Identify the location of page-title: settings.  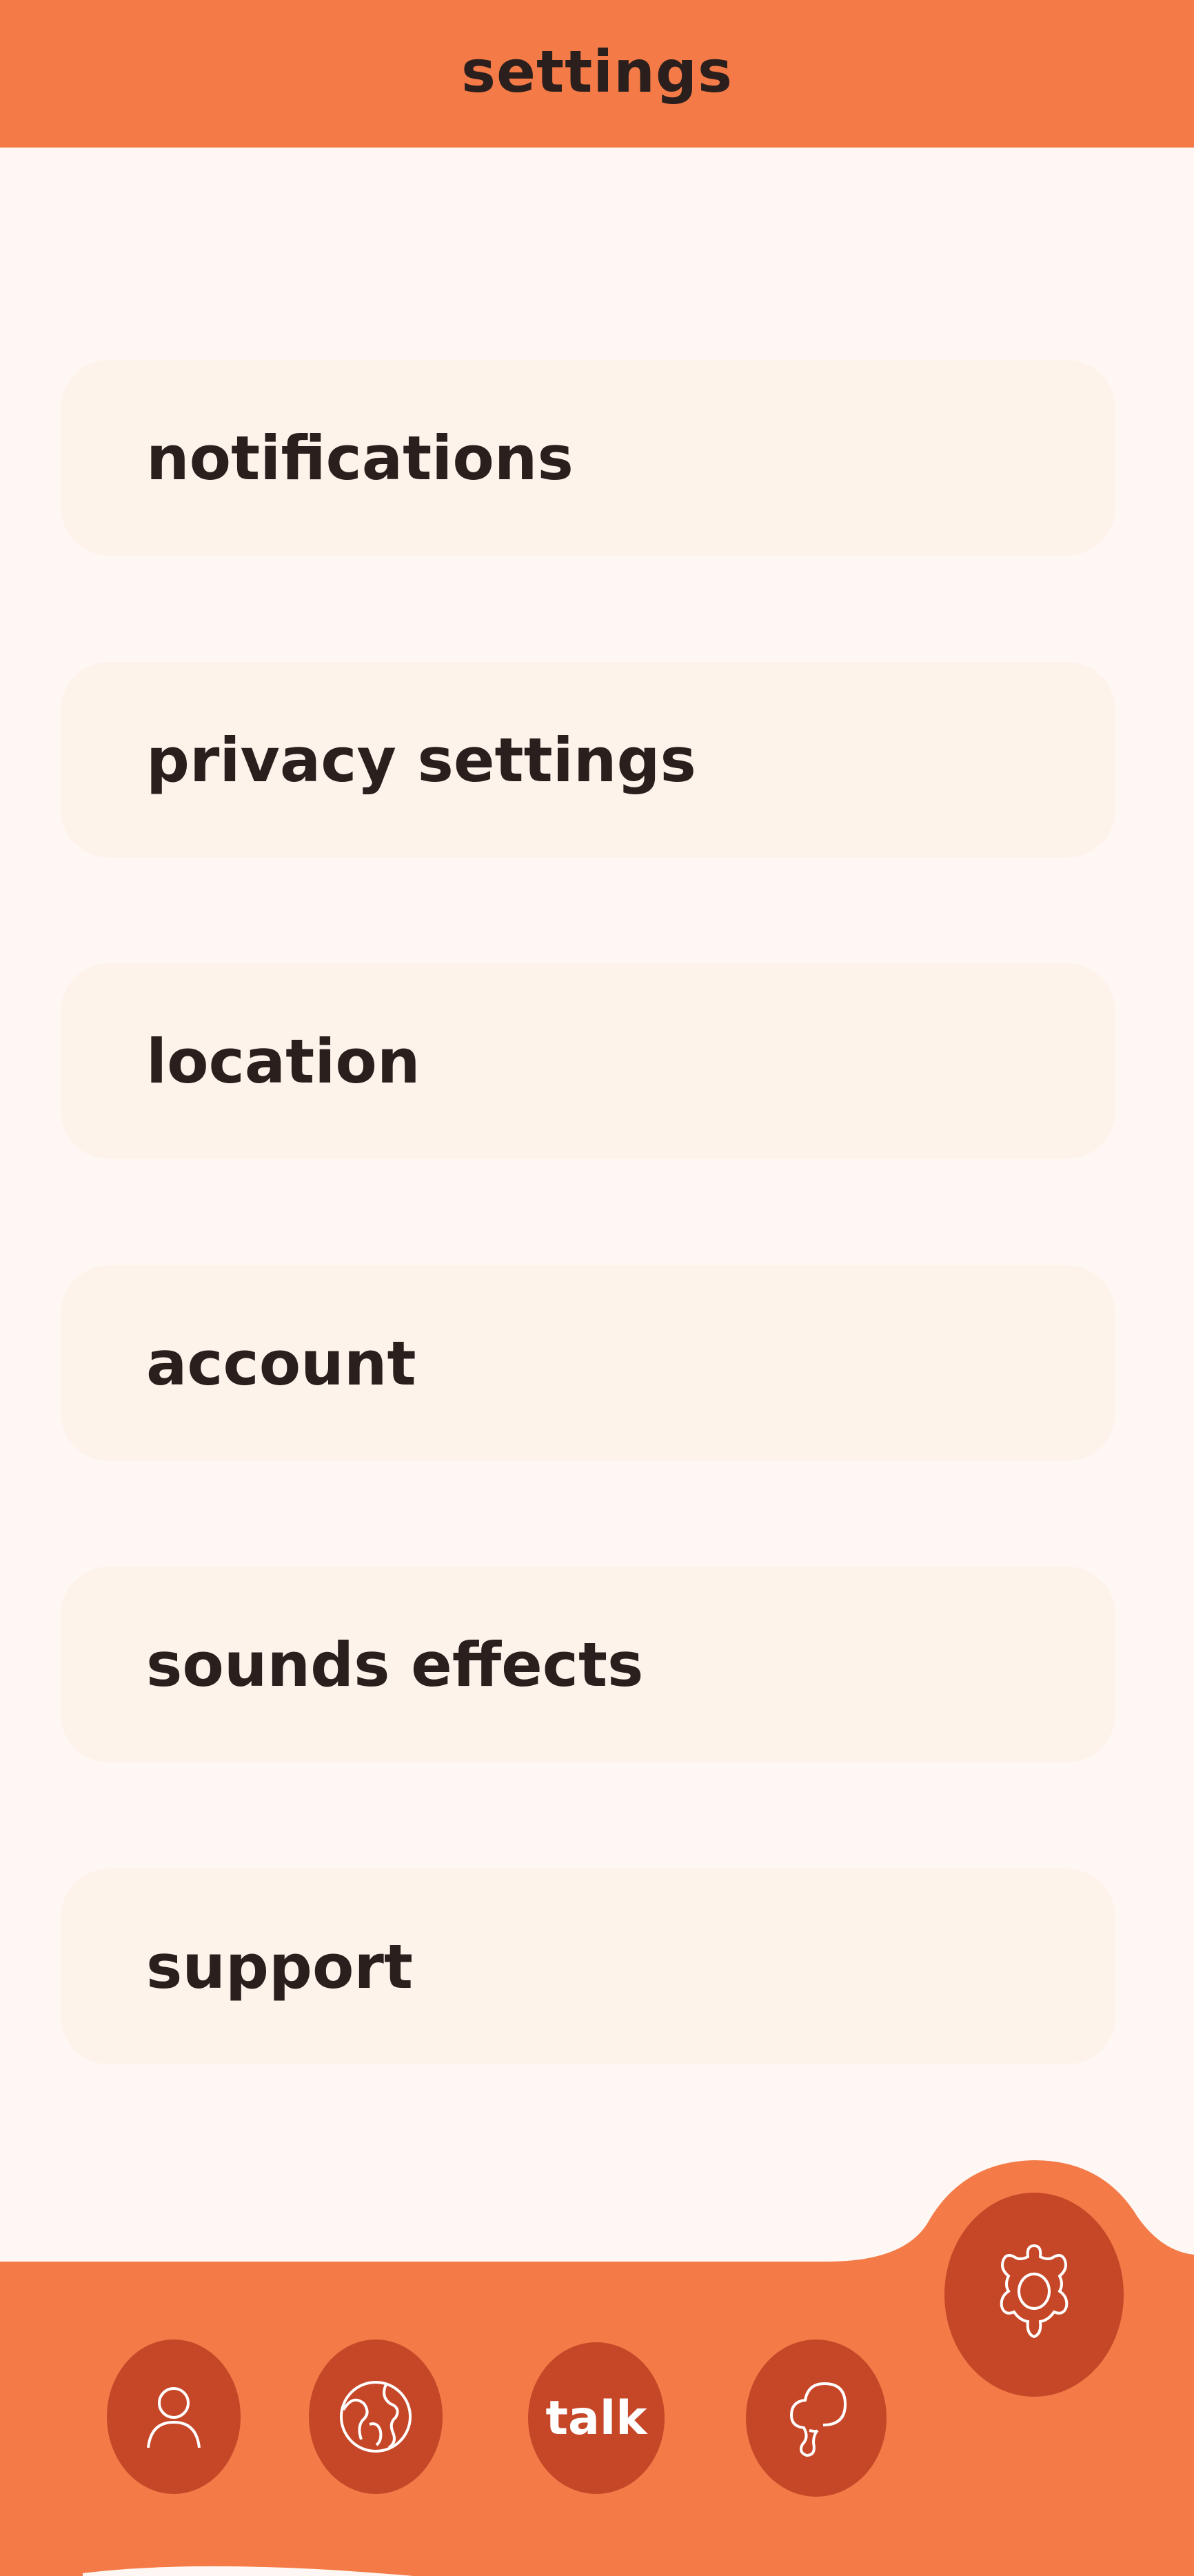
(597, 71).